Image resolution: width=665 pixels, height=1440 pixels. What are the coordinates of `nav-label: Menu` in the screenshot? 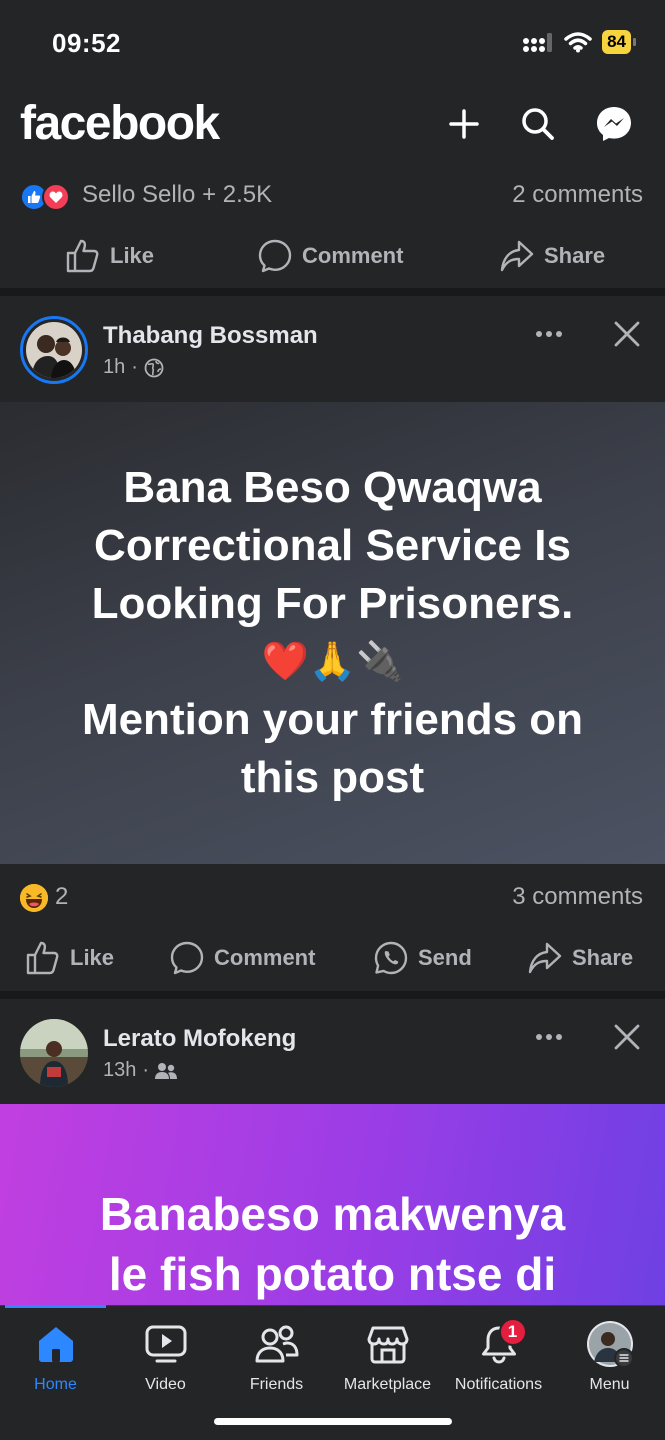 It's located at (609, 1384).